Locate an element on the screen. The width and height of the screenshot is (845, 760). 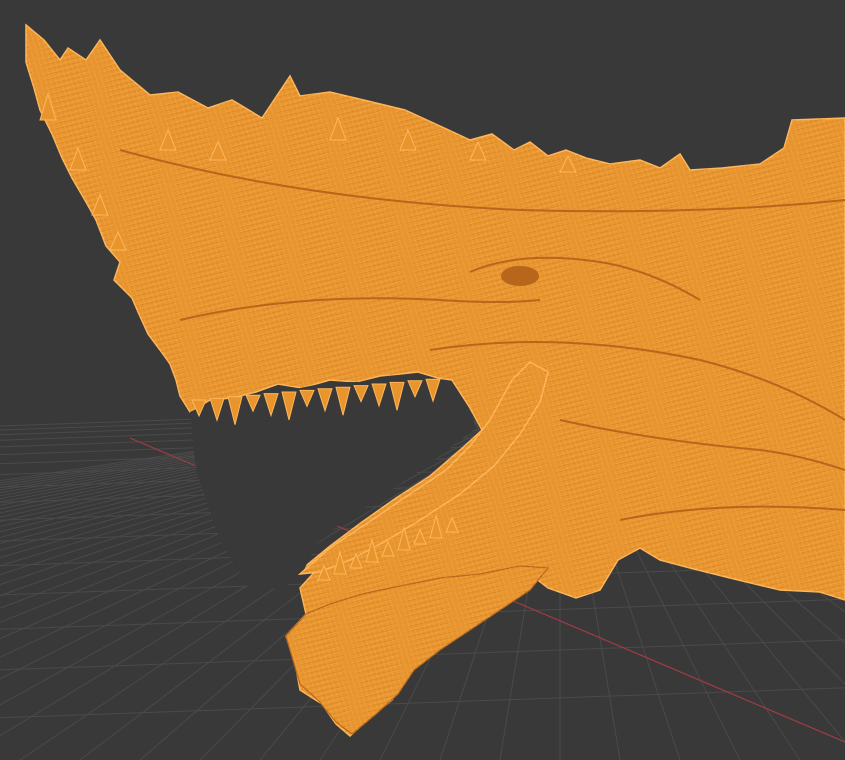
eye-socket is located at coordinates (520, 276).